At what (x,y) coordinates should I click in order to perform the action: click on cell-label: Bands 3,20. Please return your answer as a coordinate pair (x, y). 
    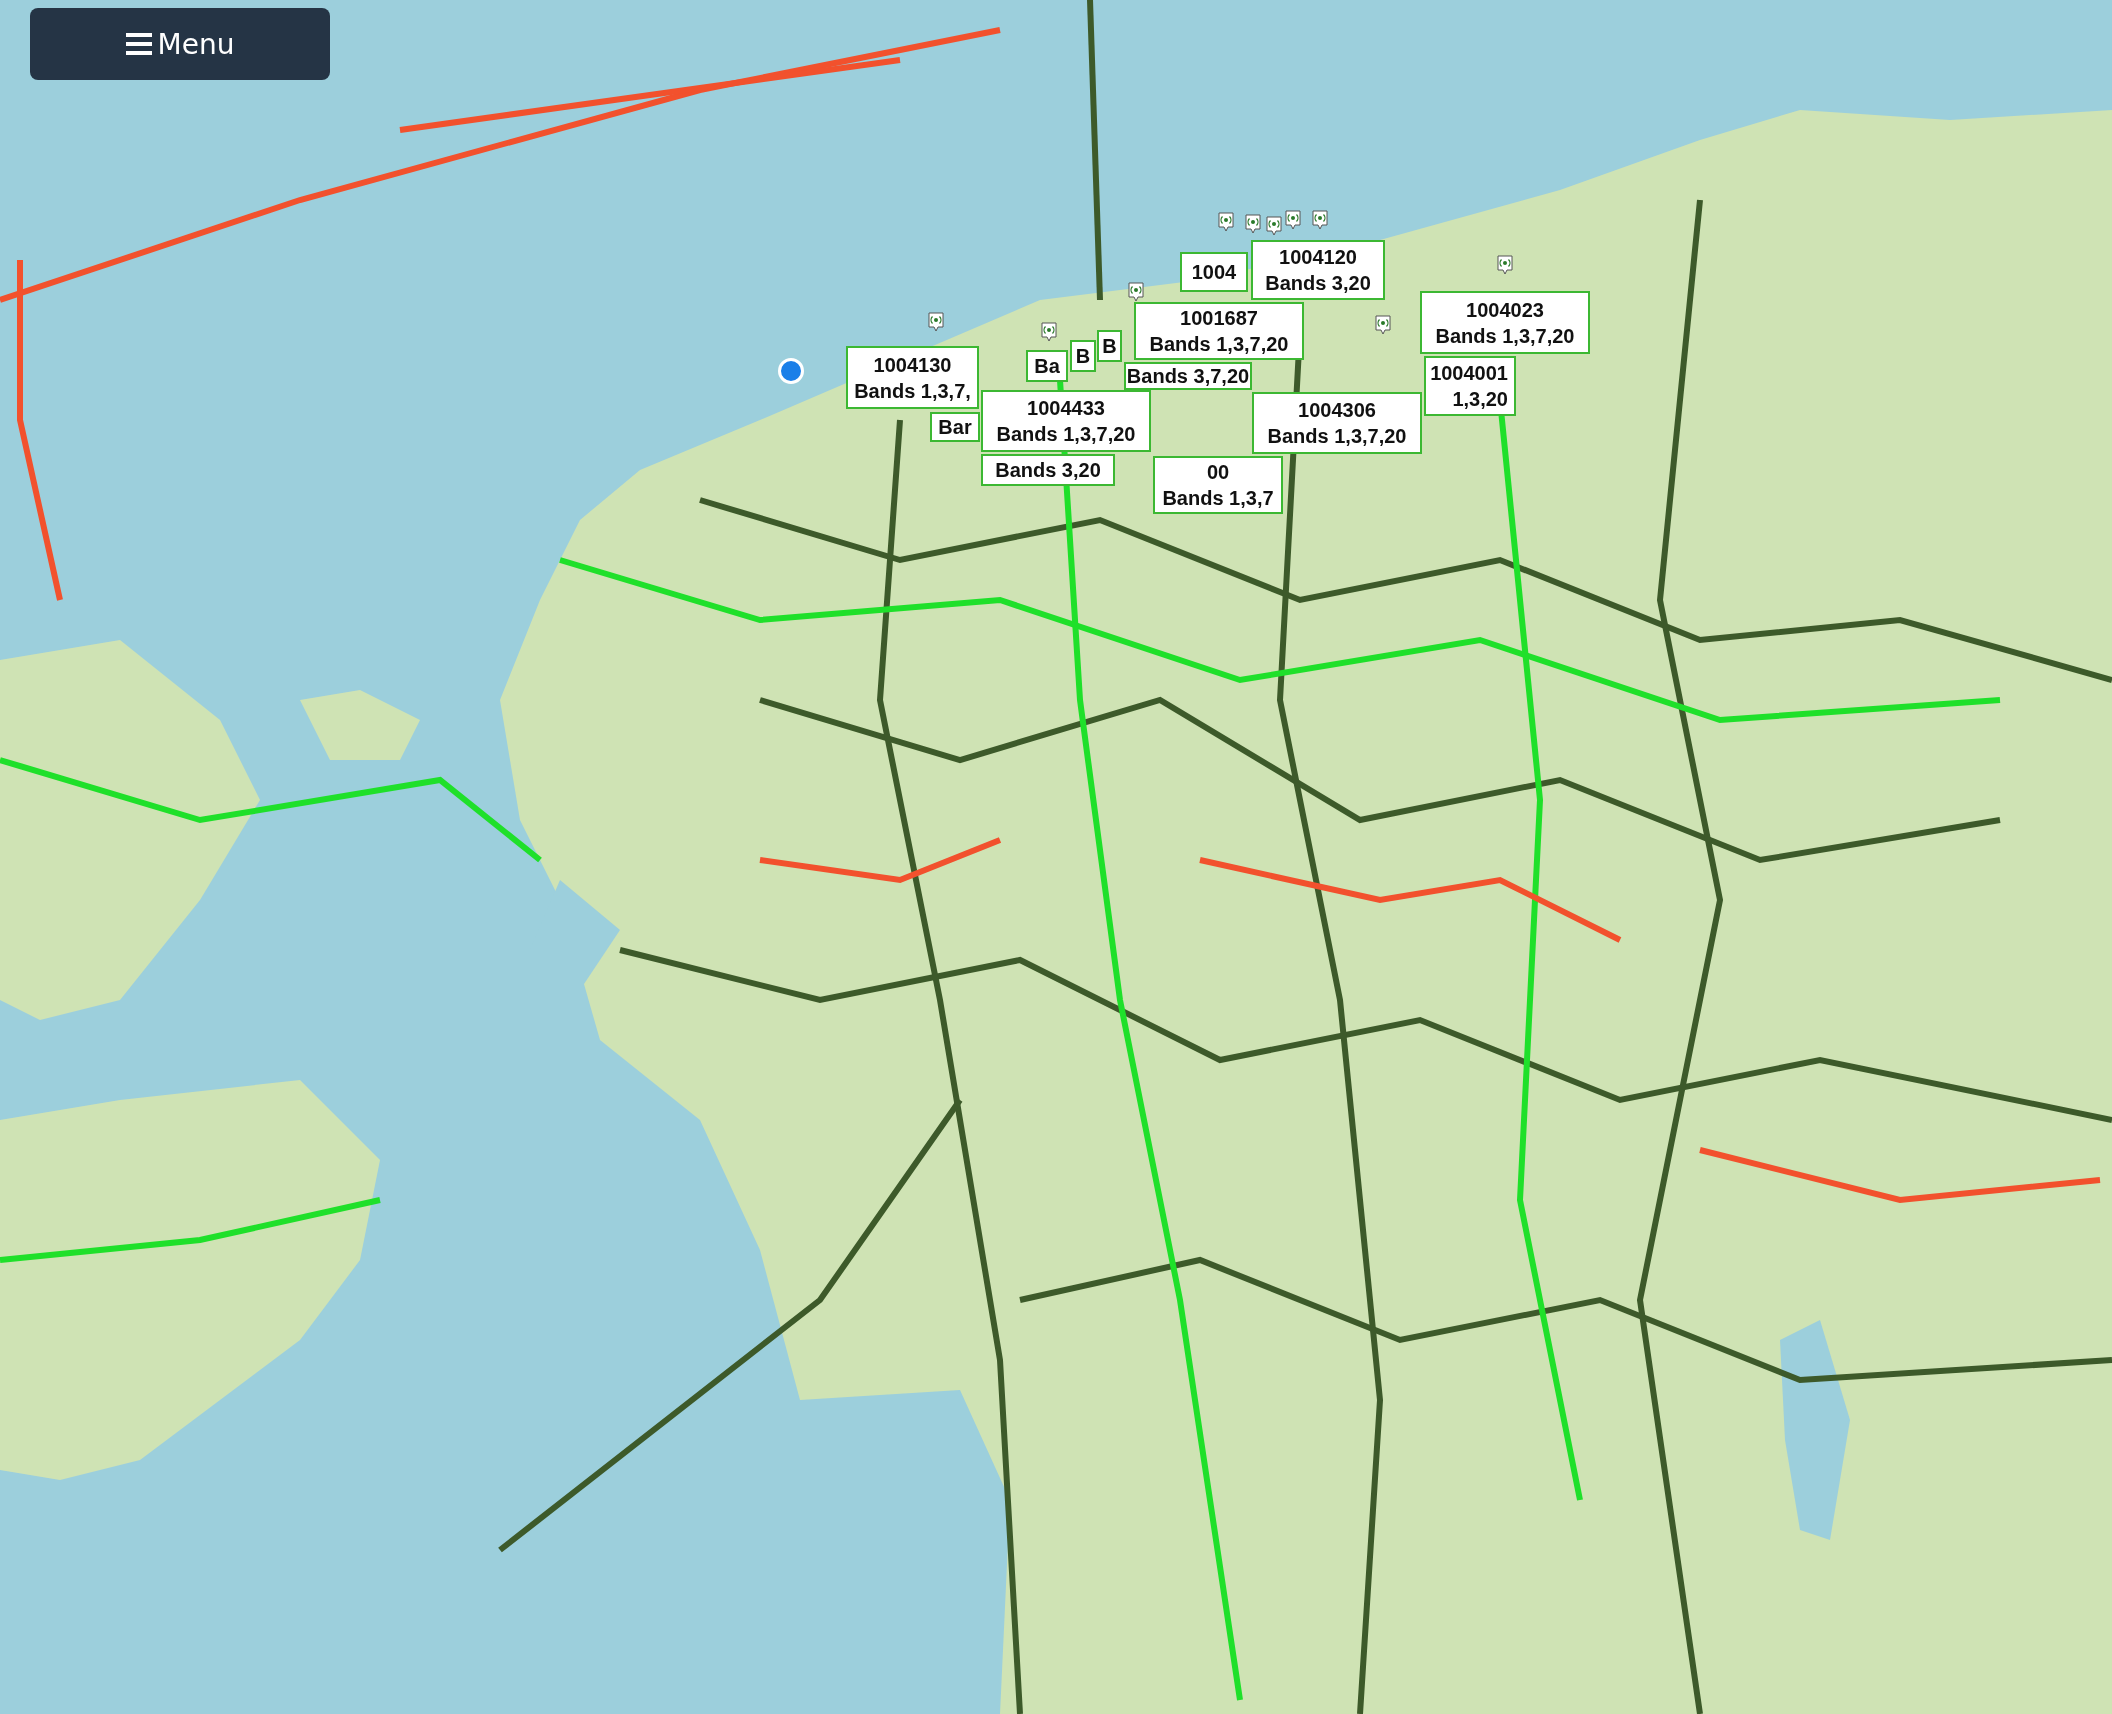
    Looking at the image, I should click on (1048, 470).